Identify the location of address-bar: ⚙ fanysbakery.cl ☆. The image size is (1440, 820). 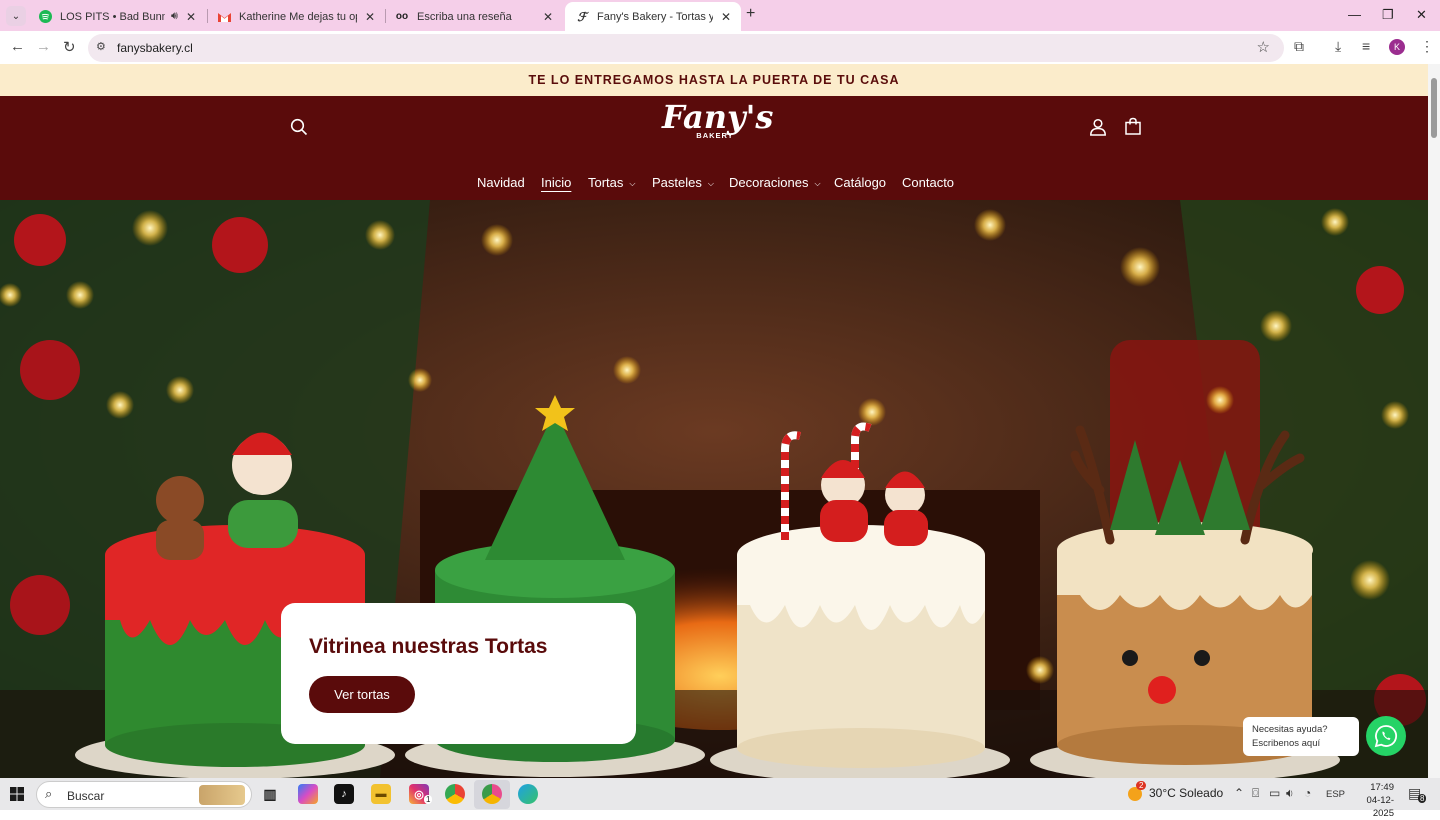
(686, 48).